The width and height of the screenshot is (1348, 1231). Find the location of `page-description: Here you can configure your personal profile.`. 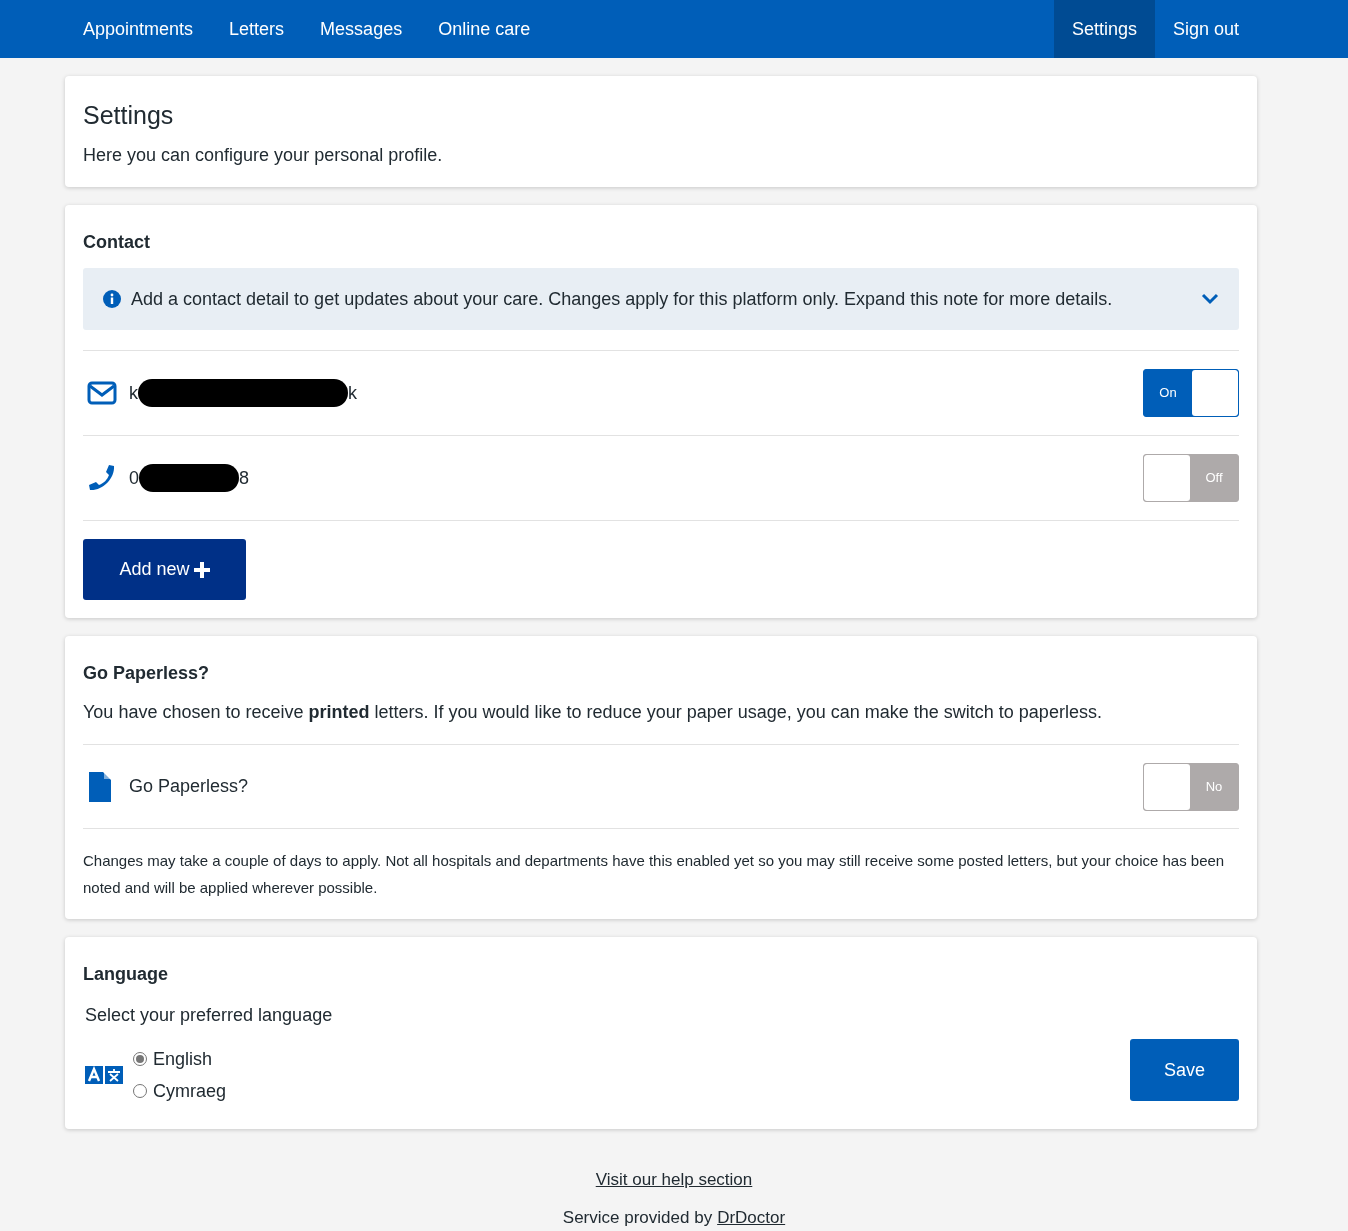

page-description: Here you can configure your personal profile. is located at coordinates (263, 155).